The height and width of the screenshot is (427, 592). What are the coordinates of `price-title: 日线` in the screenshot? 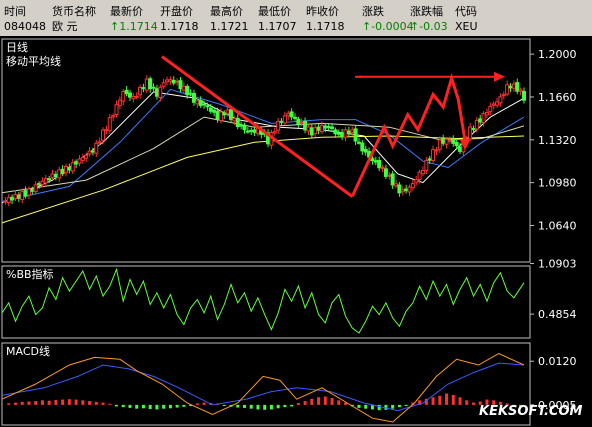 It's located at (17, 47).